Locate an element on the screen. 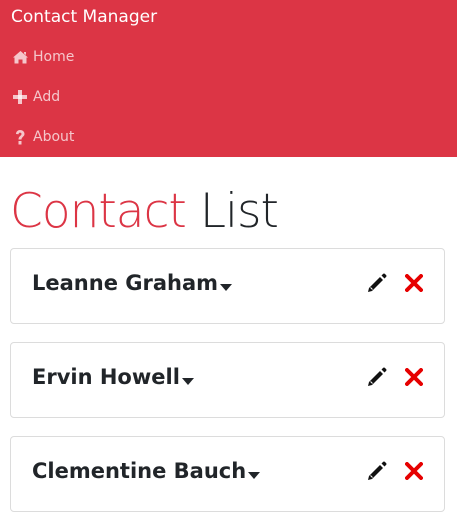 The height and width of the screenshot is (522, 457). contact-name-toggle: Leanne Graham is located at coordinates (132, 283).